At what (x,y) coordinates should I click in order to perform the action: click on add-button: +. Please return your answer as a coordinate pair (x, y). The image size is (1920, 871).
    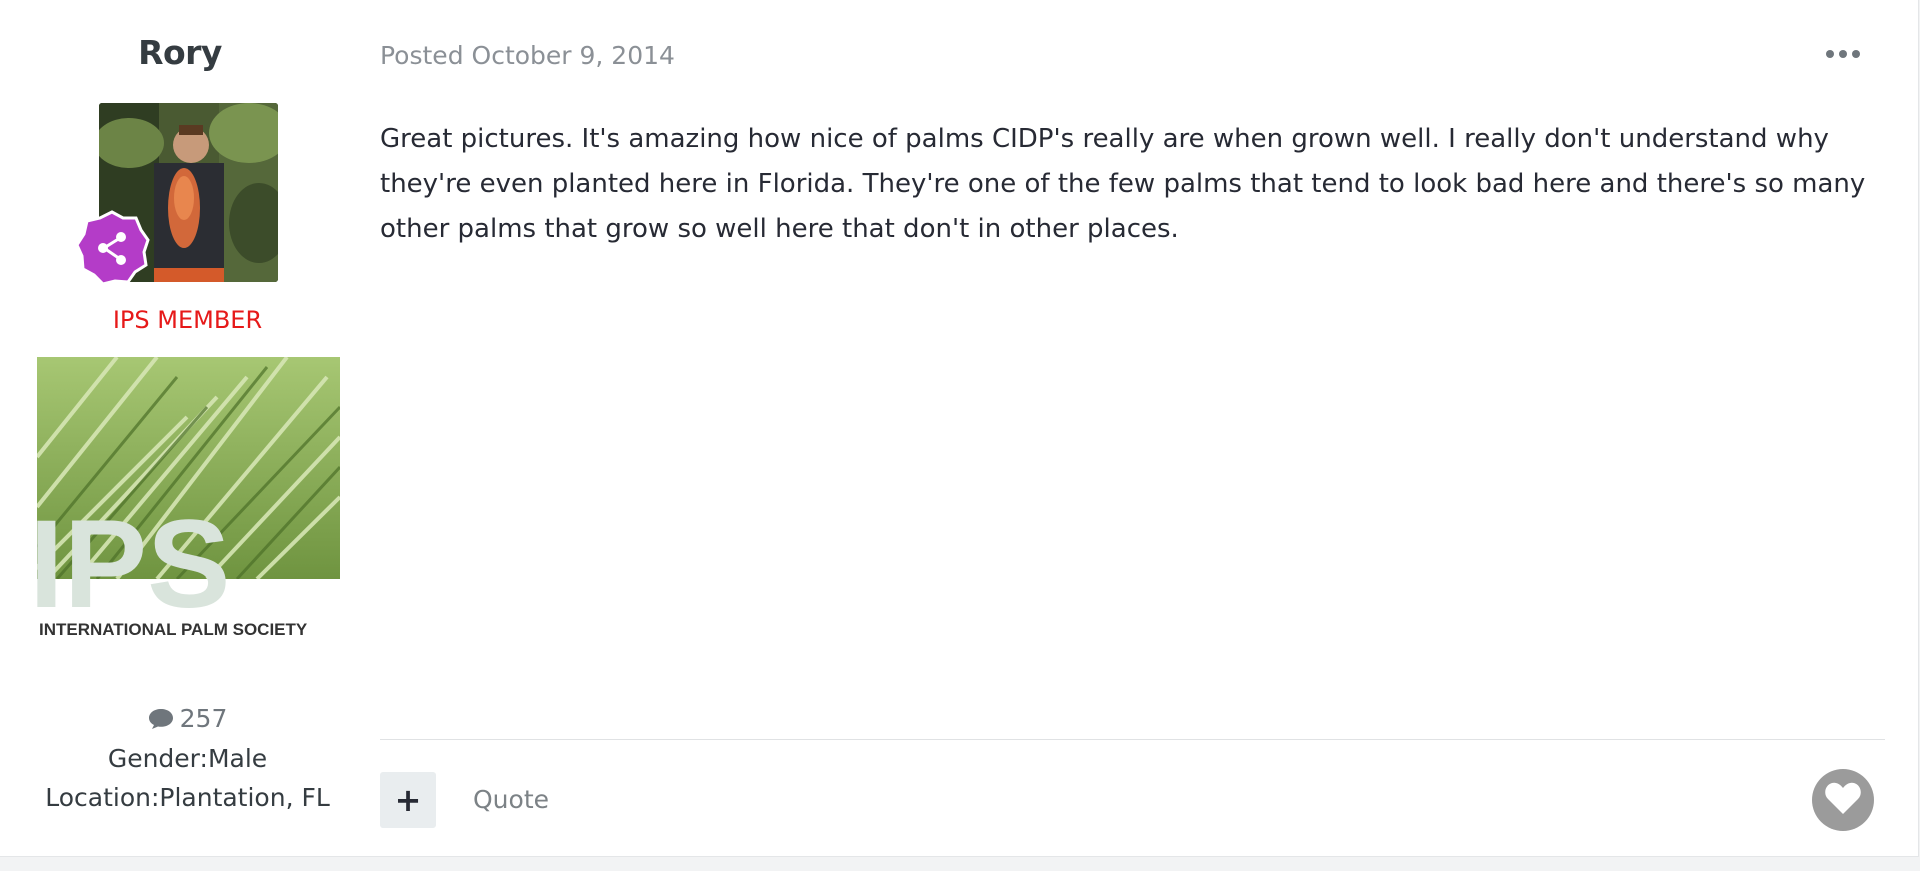
    Looking at the image, I should click on (408, 800).